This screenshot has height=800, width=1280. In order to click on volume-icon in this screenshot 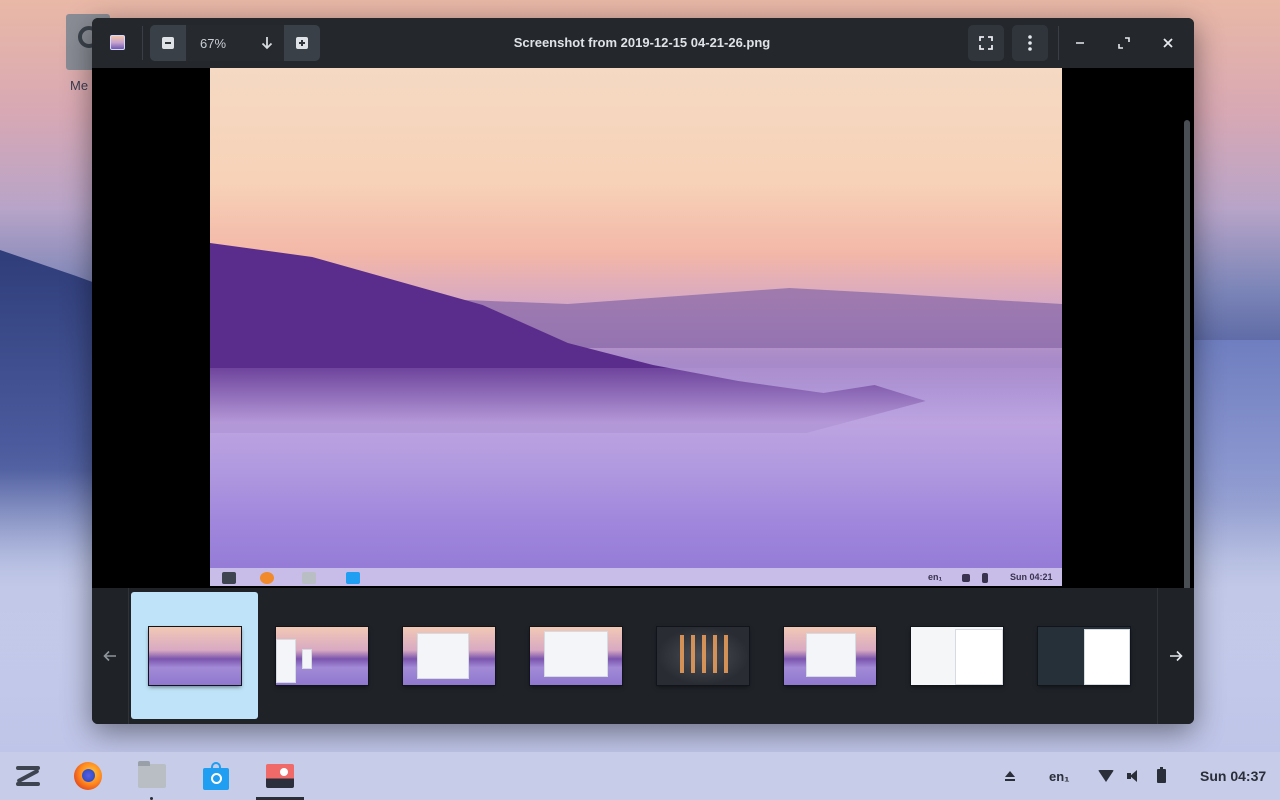, I will do `click(1134, 776)`.